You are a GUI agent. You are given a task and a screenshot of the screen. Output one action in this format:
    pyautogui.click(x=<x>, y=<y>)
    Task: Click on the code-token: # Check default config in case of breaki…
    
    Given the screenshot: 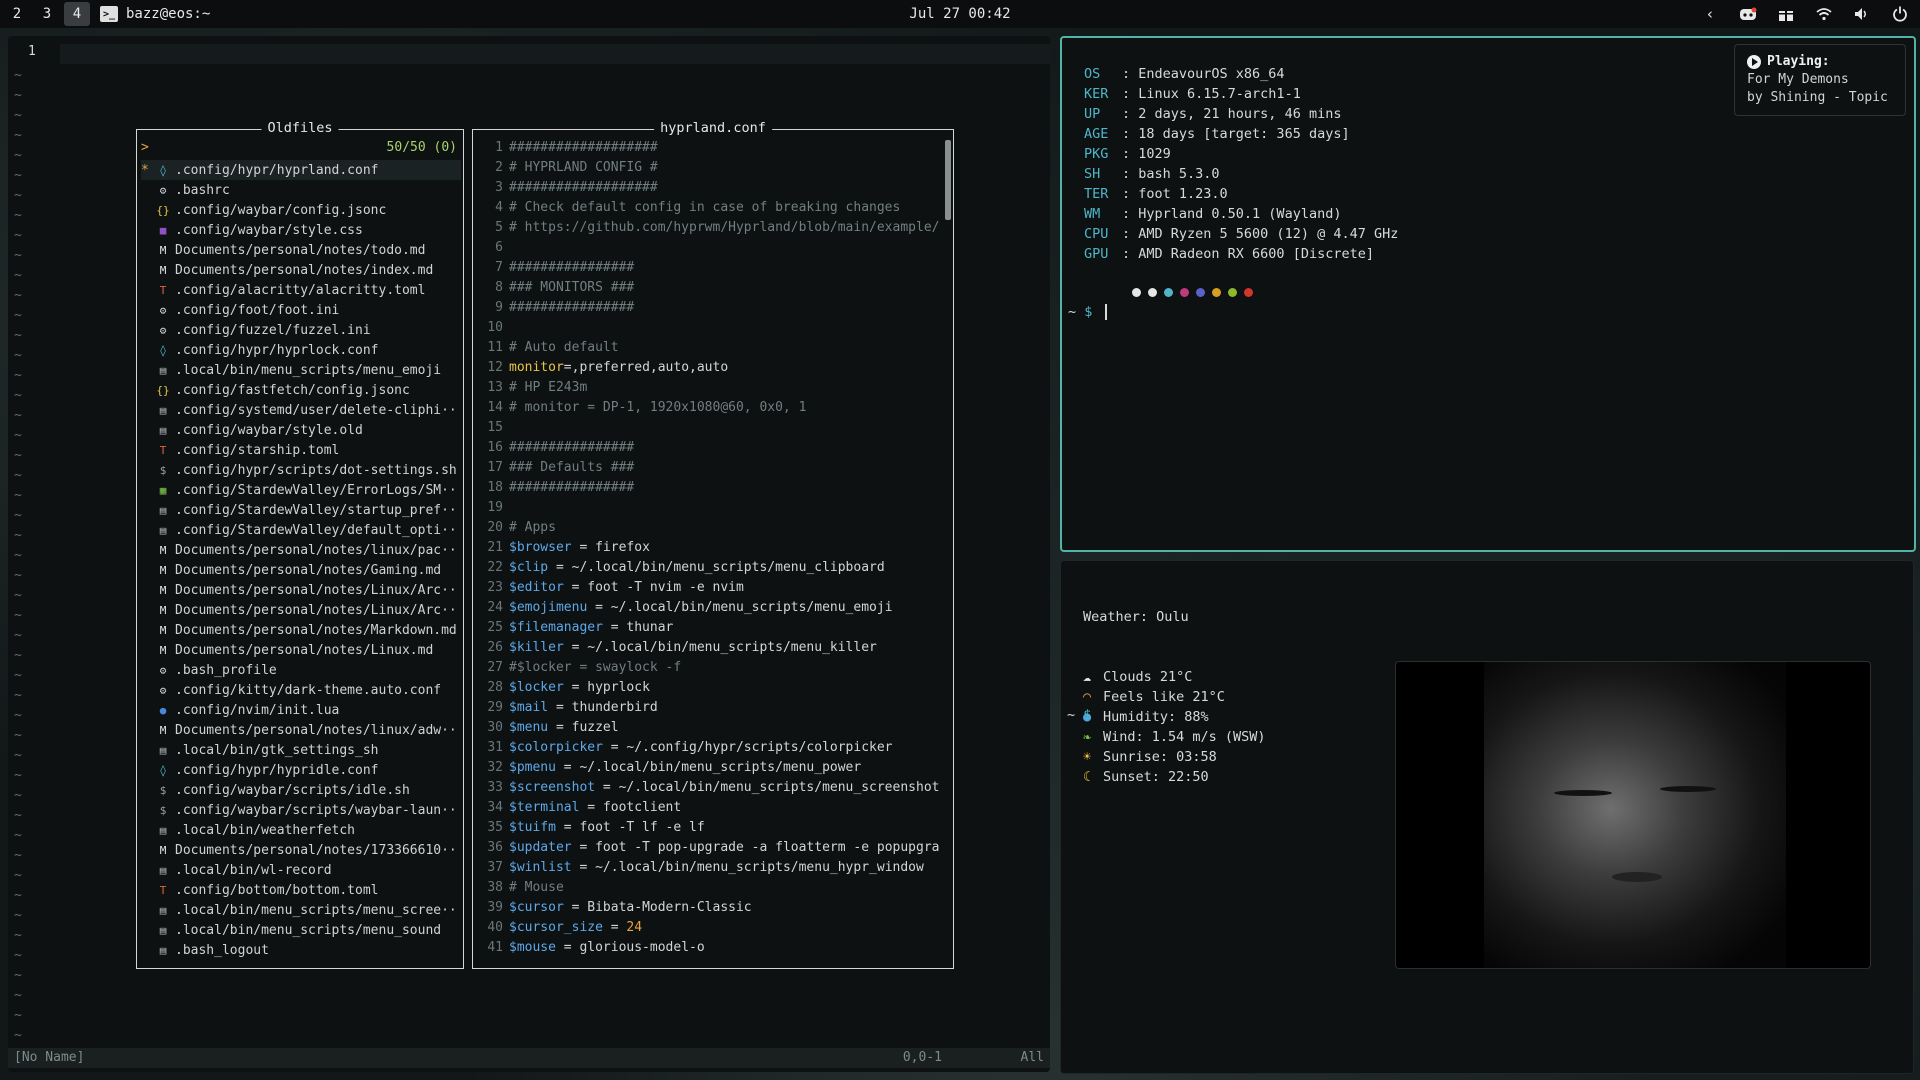 What is the action you would take?
    pyautogui.click(x=705, y=207)
    